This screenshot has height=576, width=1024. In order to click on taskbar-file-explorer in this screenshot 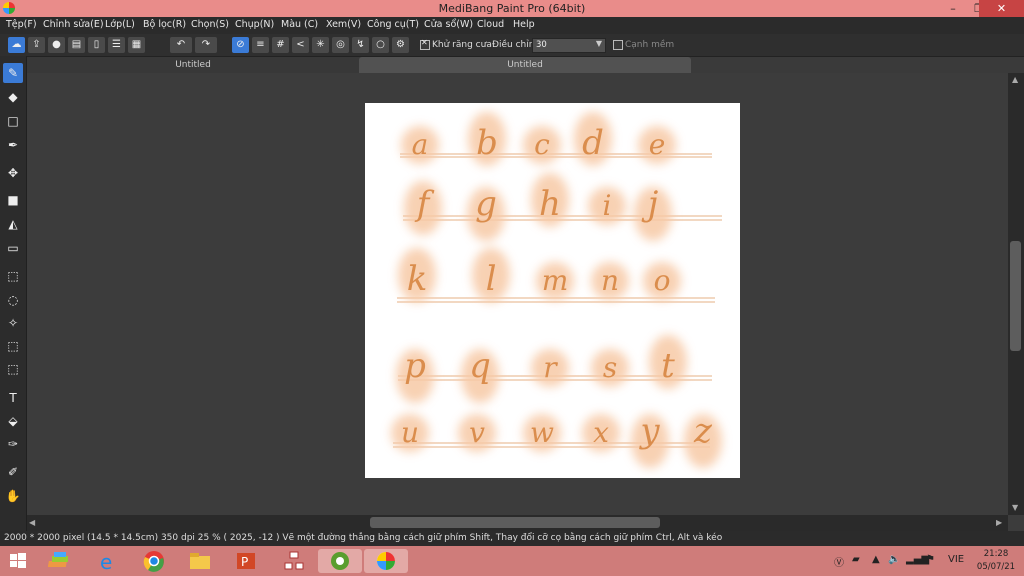, I will do `click(200, 561)`.